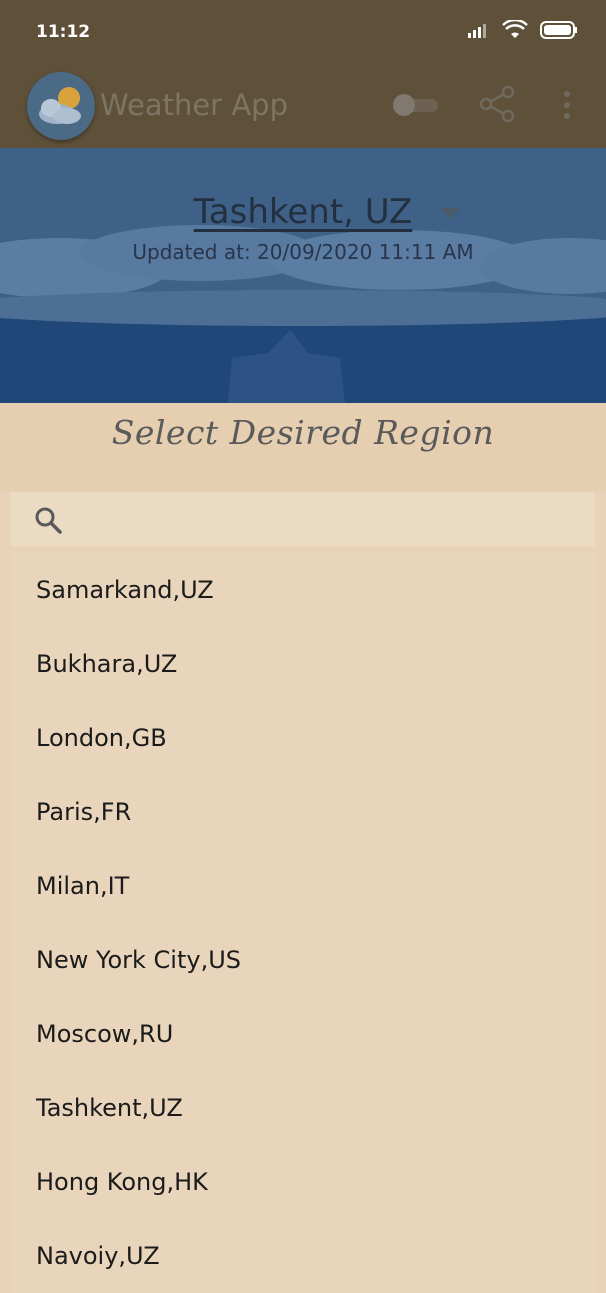 The height and width of the screenshot is (1293, 606). I want to click on search-input, so click(333, 520).